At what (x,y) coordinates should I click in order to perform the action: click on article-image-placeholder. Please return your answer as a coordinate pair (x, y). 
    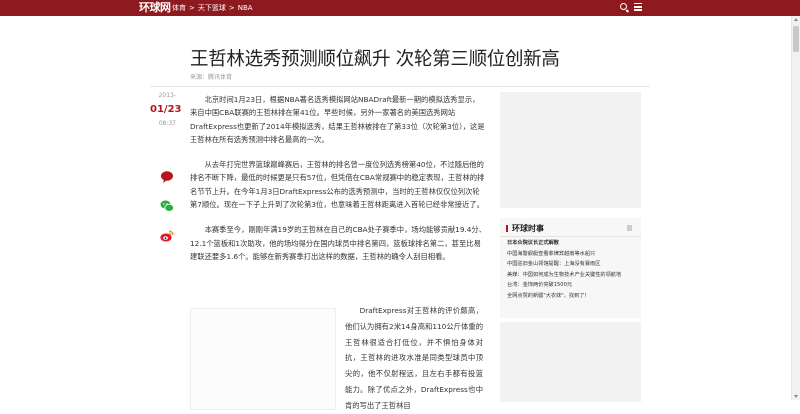
    Looking at the image, I should click on (263, 359).